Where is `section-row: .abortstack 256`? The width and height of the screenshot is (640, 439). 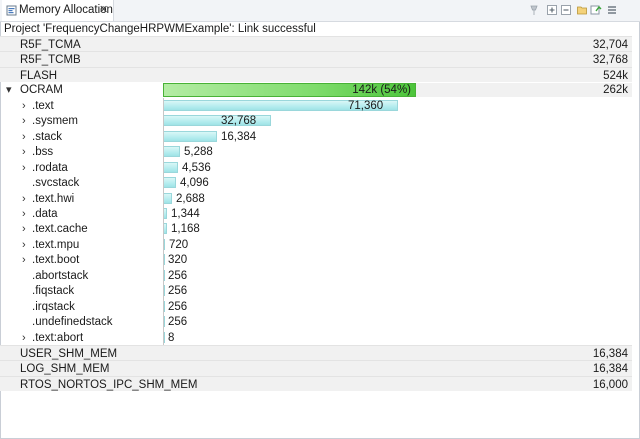
section-row: .abortstack 256 is located at coordinates (316, 276).